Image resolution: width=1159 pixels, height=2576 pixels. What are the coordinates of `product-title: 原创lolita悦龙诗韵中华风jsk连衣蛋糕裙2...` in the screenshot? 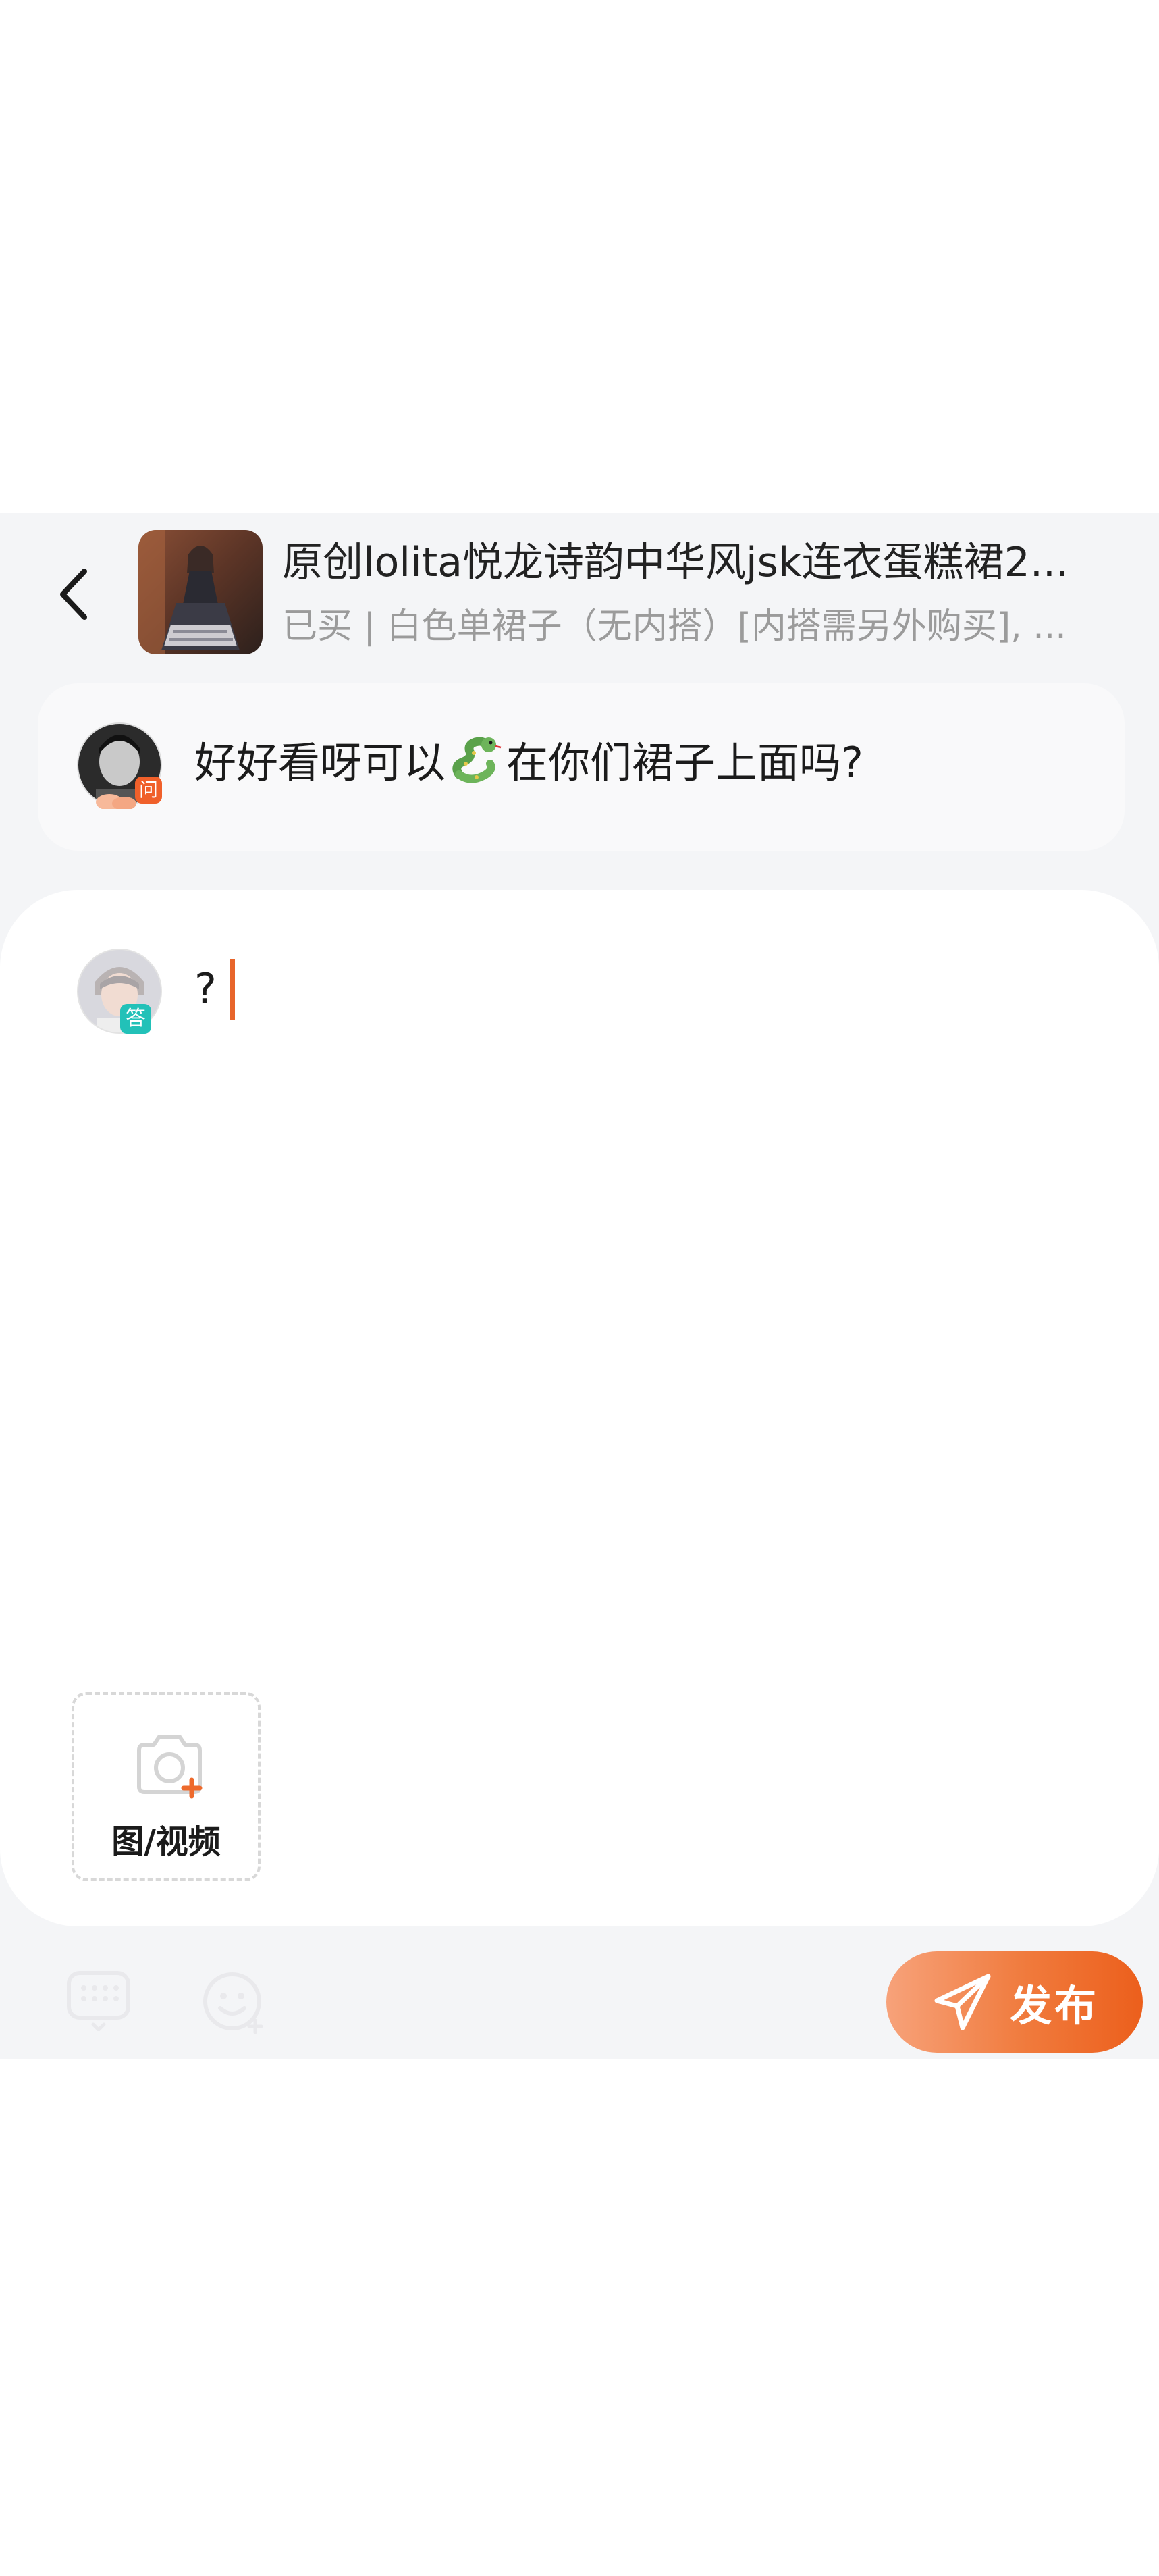 It's located at (687, 562).